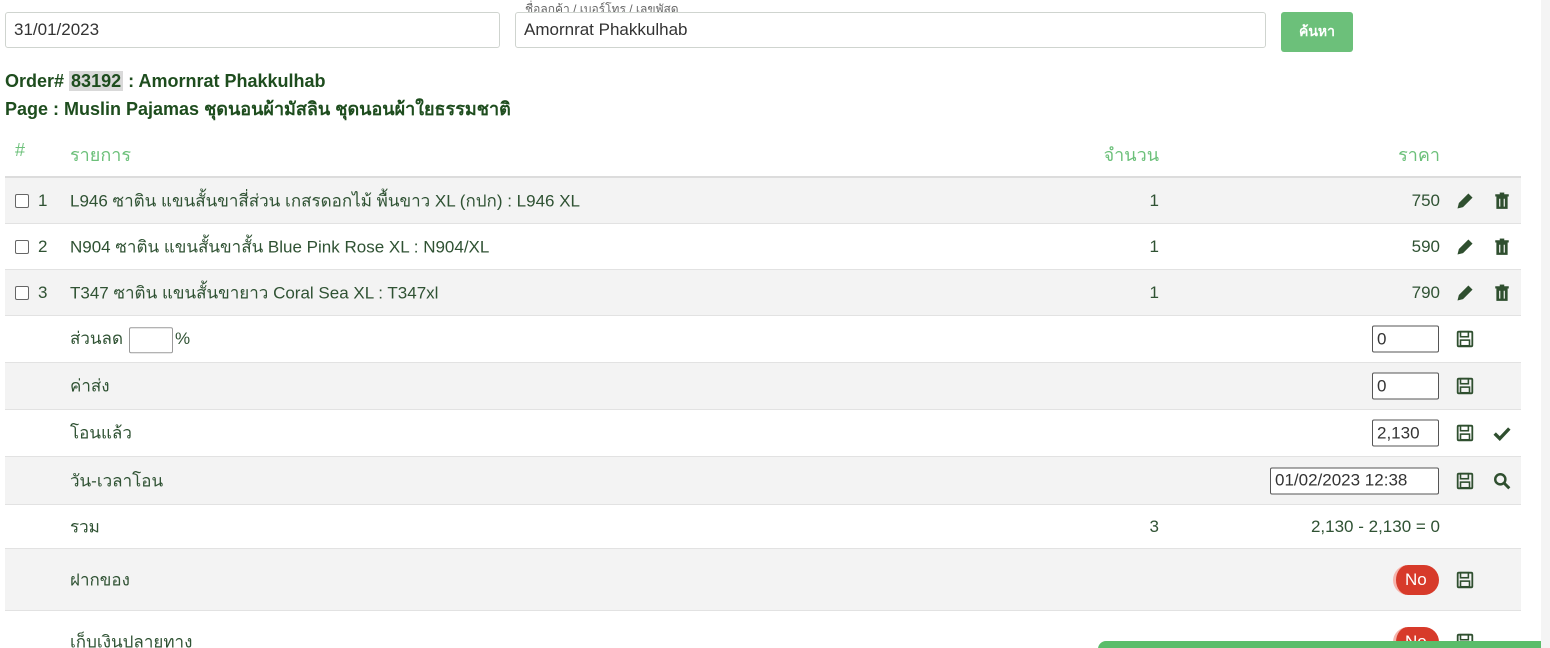 The width and height of the screenshot is (1550, 648). I want to click on discount-cell: ส่วนลด%, so click(130, 339).